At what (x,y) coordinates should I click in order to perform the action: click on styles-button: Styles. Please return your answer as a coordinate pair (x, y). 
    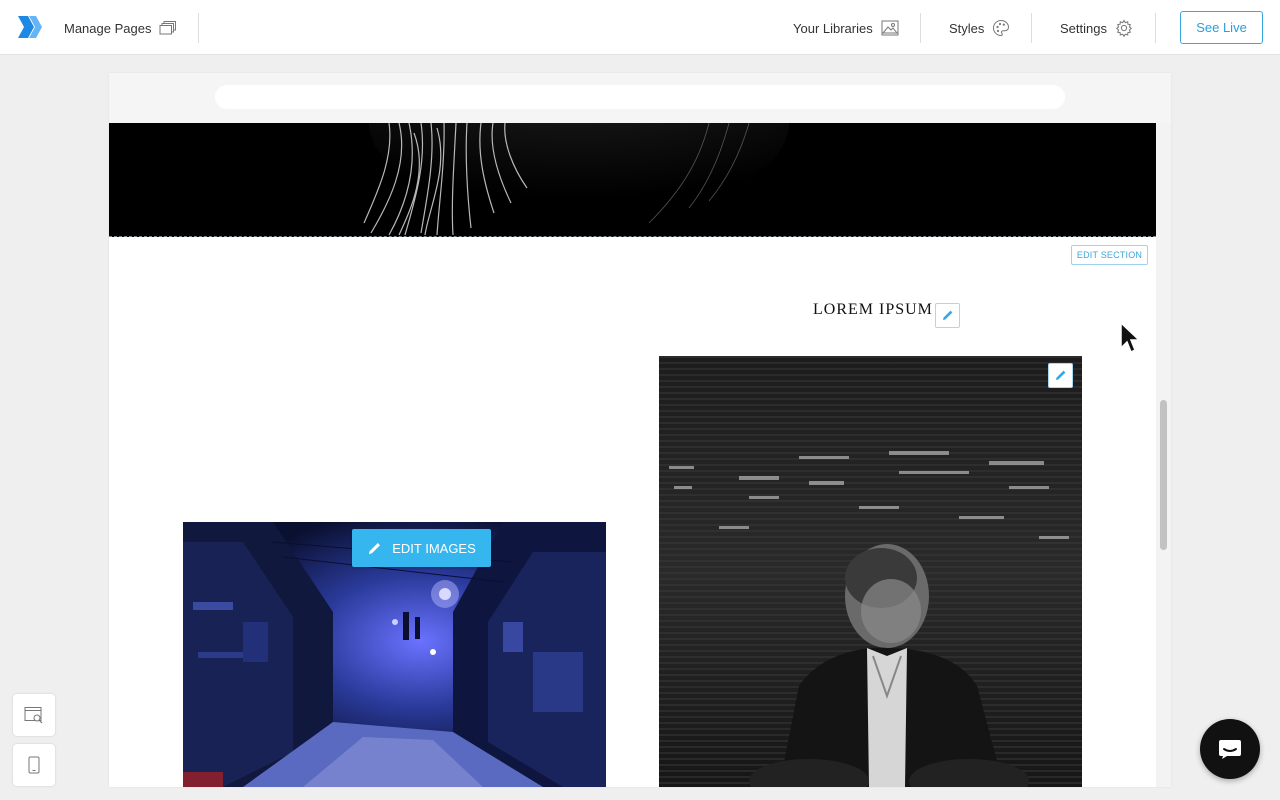
    Looking at the image, I should click on (979, 28).